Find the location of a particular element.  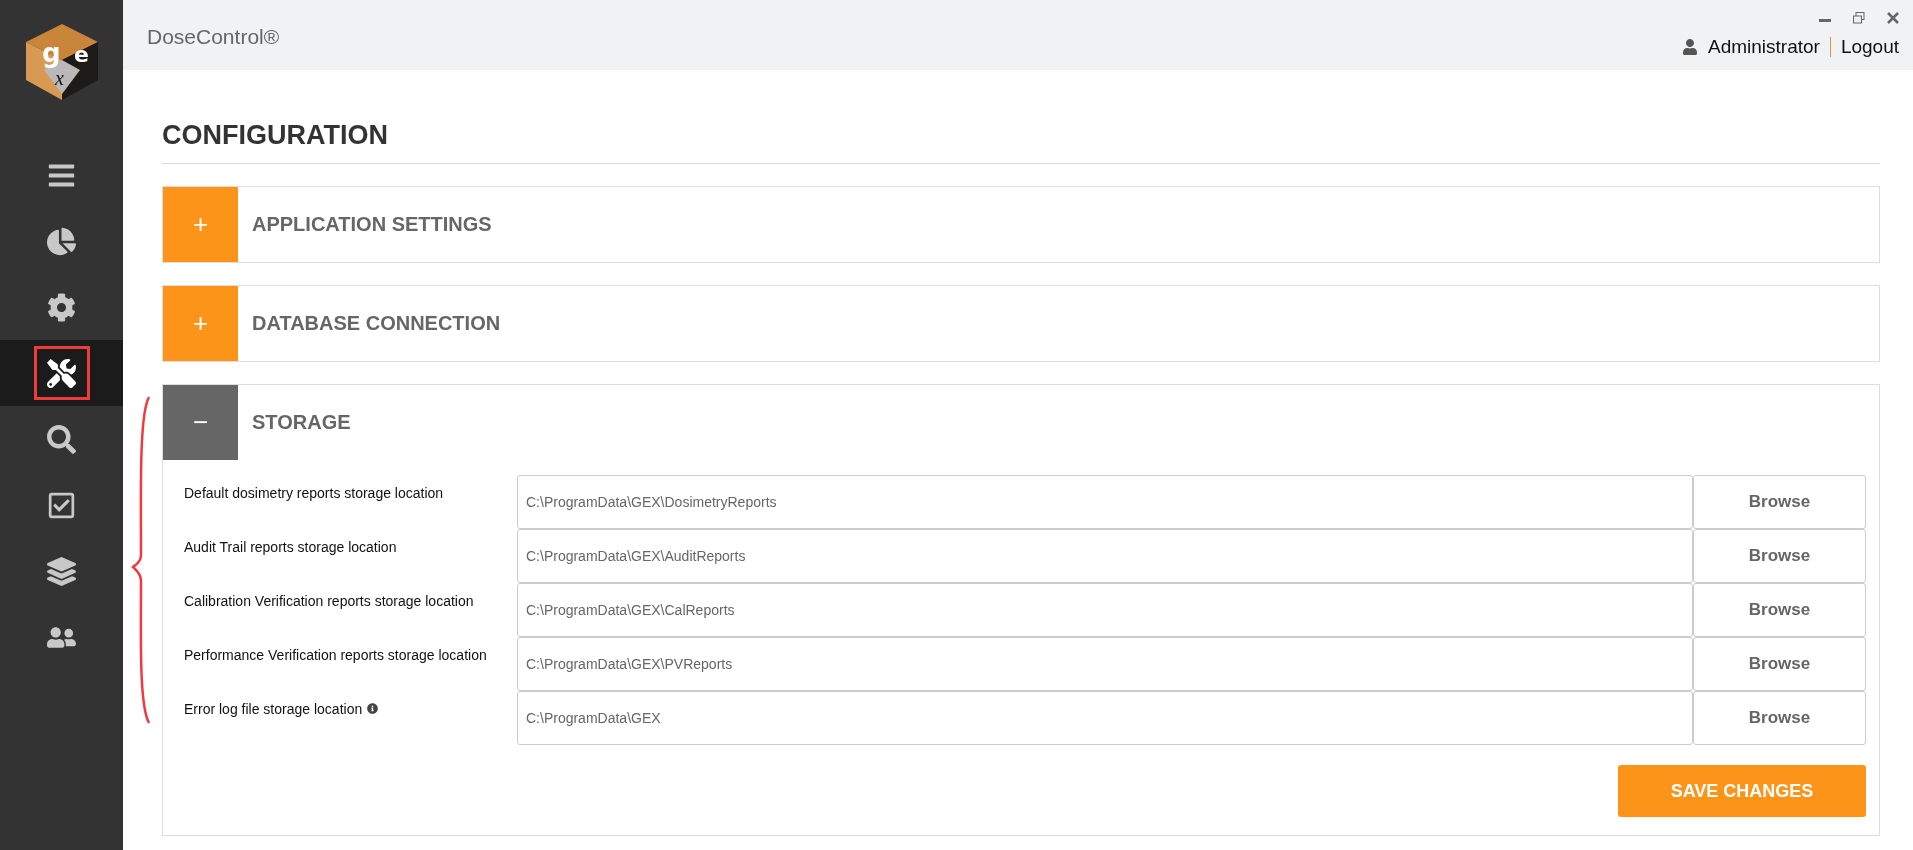

section-title: DATABASE CONNECTION is located at coordinates (376, 323).